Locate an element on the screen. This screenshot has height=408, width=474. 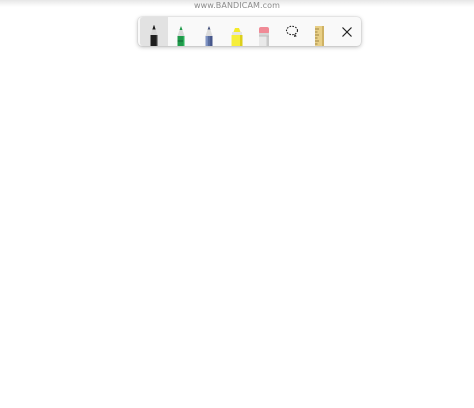
bandicam-watermark: www.BANDICAM.com is located at coordinates (237, 5).